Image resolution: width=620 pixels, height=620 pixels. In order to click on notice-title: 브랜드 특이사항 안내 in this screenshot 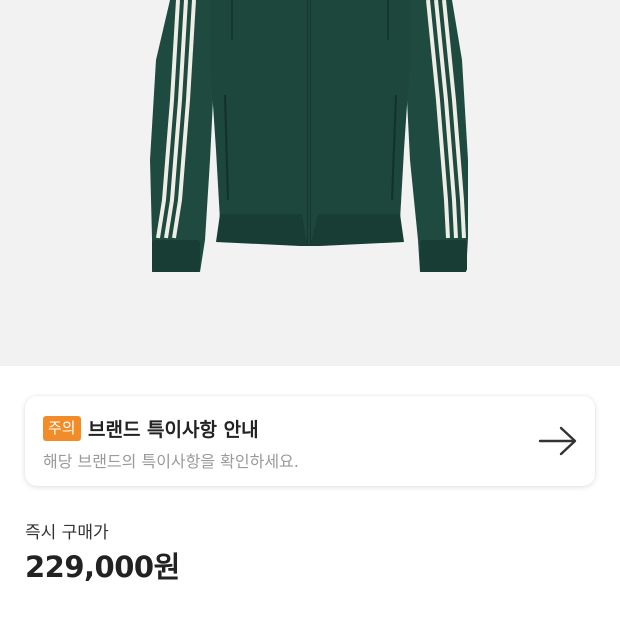, I will do `click(173, 430)`.